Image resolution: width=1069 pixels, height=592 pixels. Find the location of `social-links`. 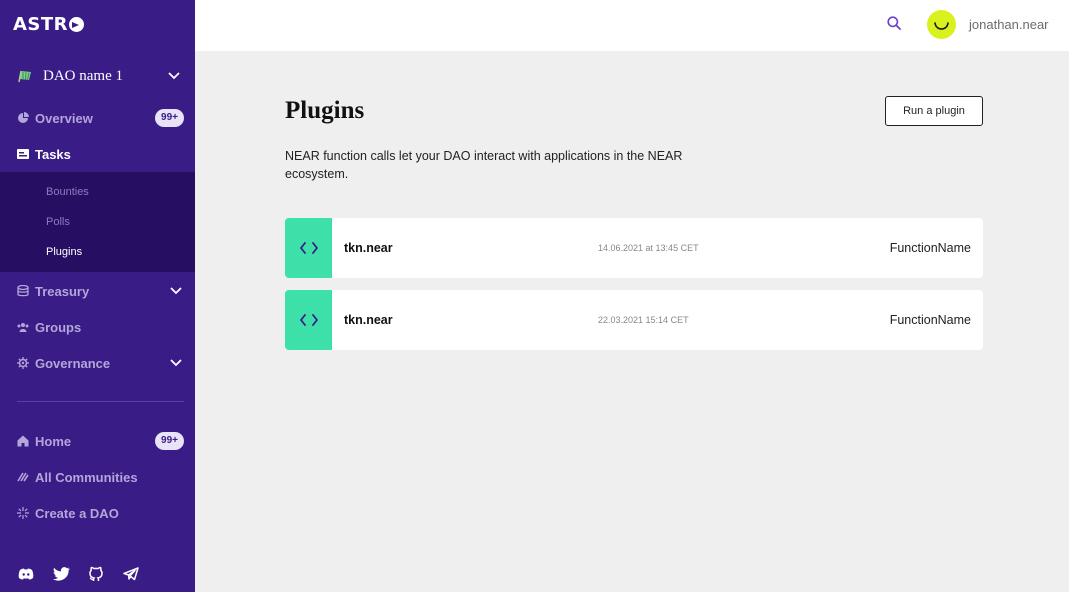

social-links is located at coordinates (78, 574).